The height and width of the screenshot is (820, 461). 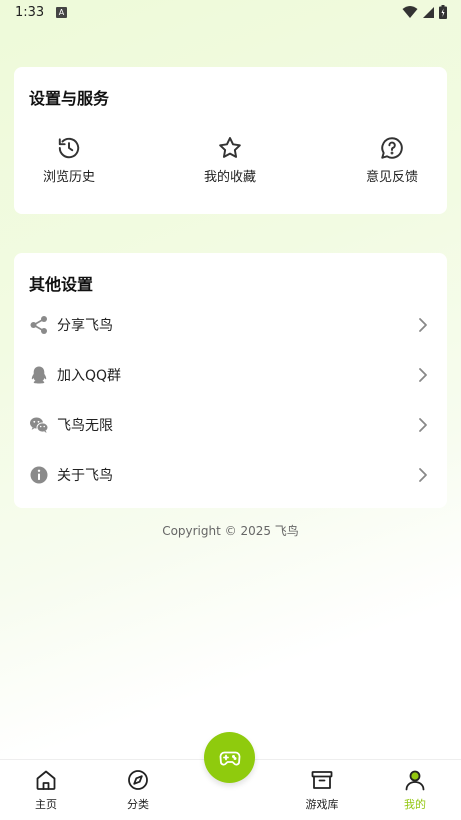 I want to click on history-icon, so click(x=69, y=148).